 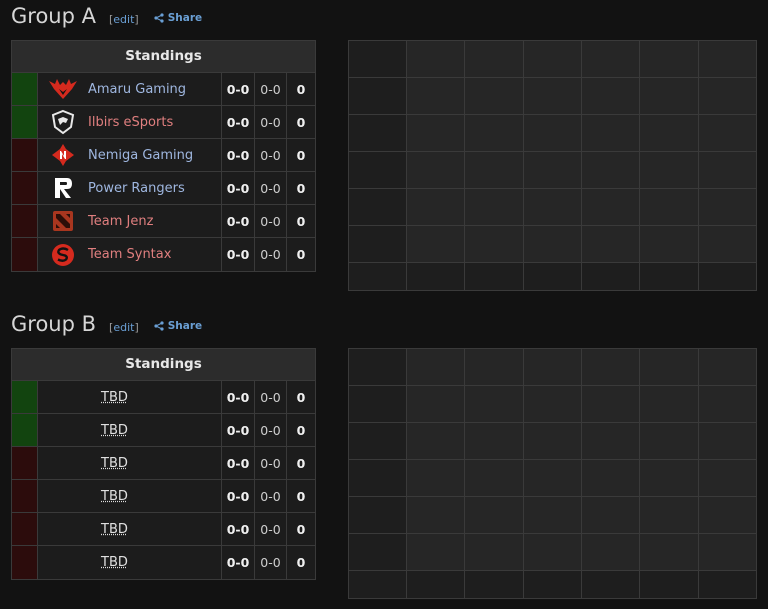 I want to click on team-name-link: Power Rangers, so click(x=136, y=188).